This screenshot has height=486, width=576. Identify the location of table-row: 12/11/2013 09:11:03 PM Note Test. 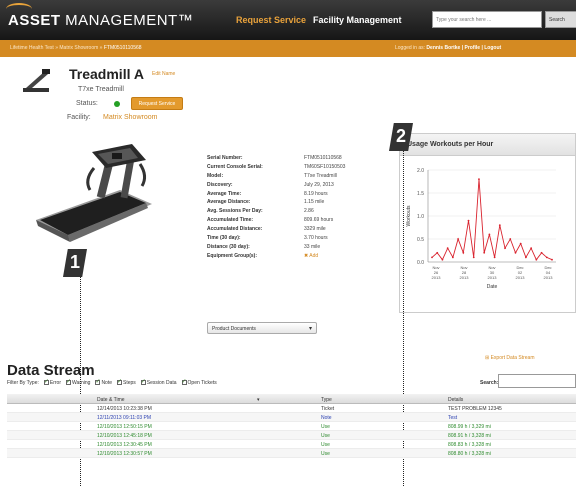
(291, 417).